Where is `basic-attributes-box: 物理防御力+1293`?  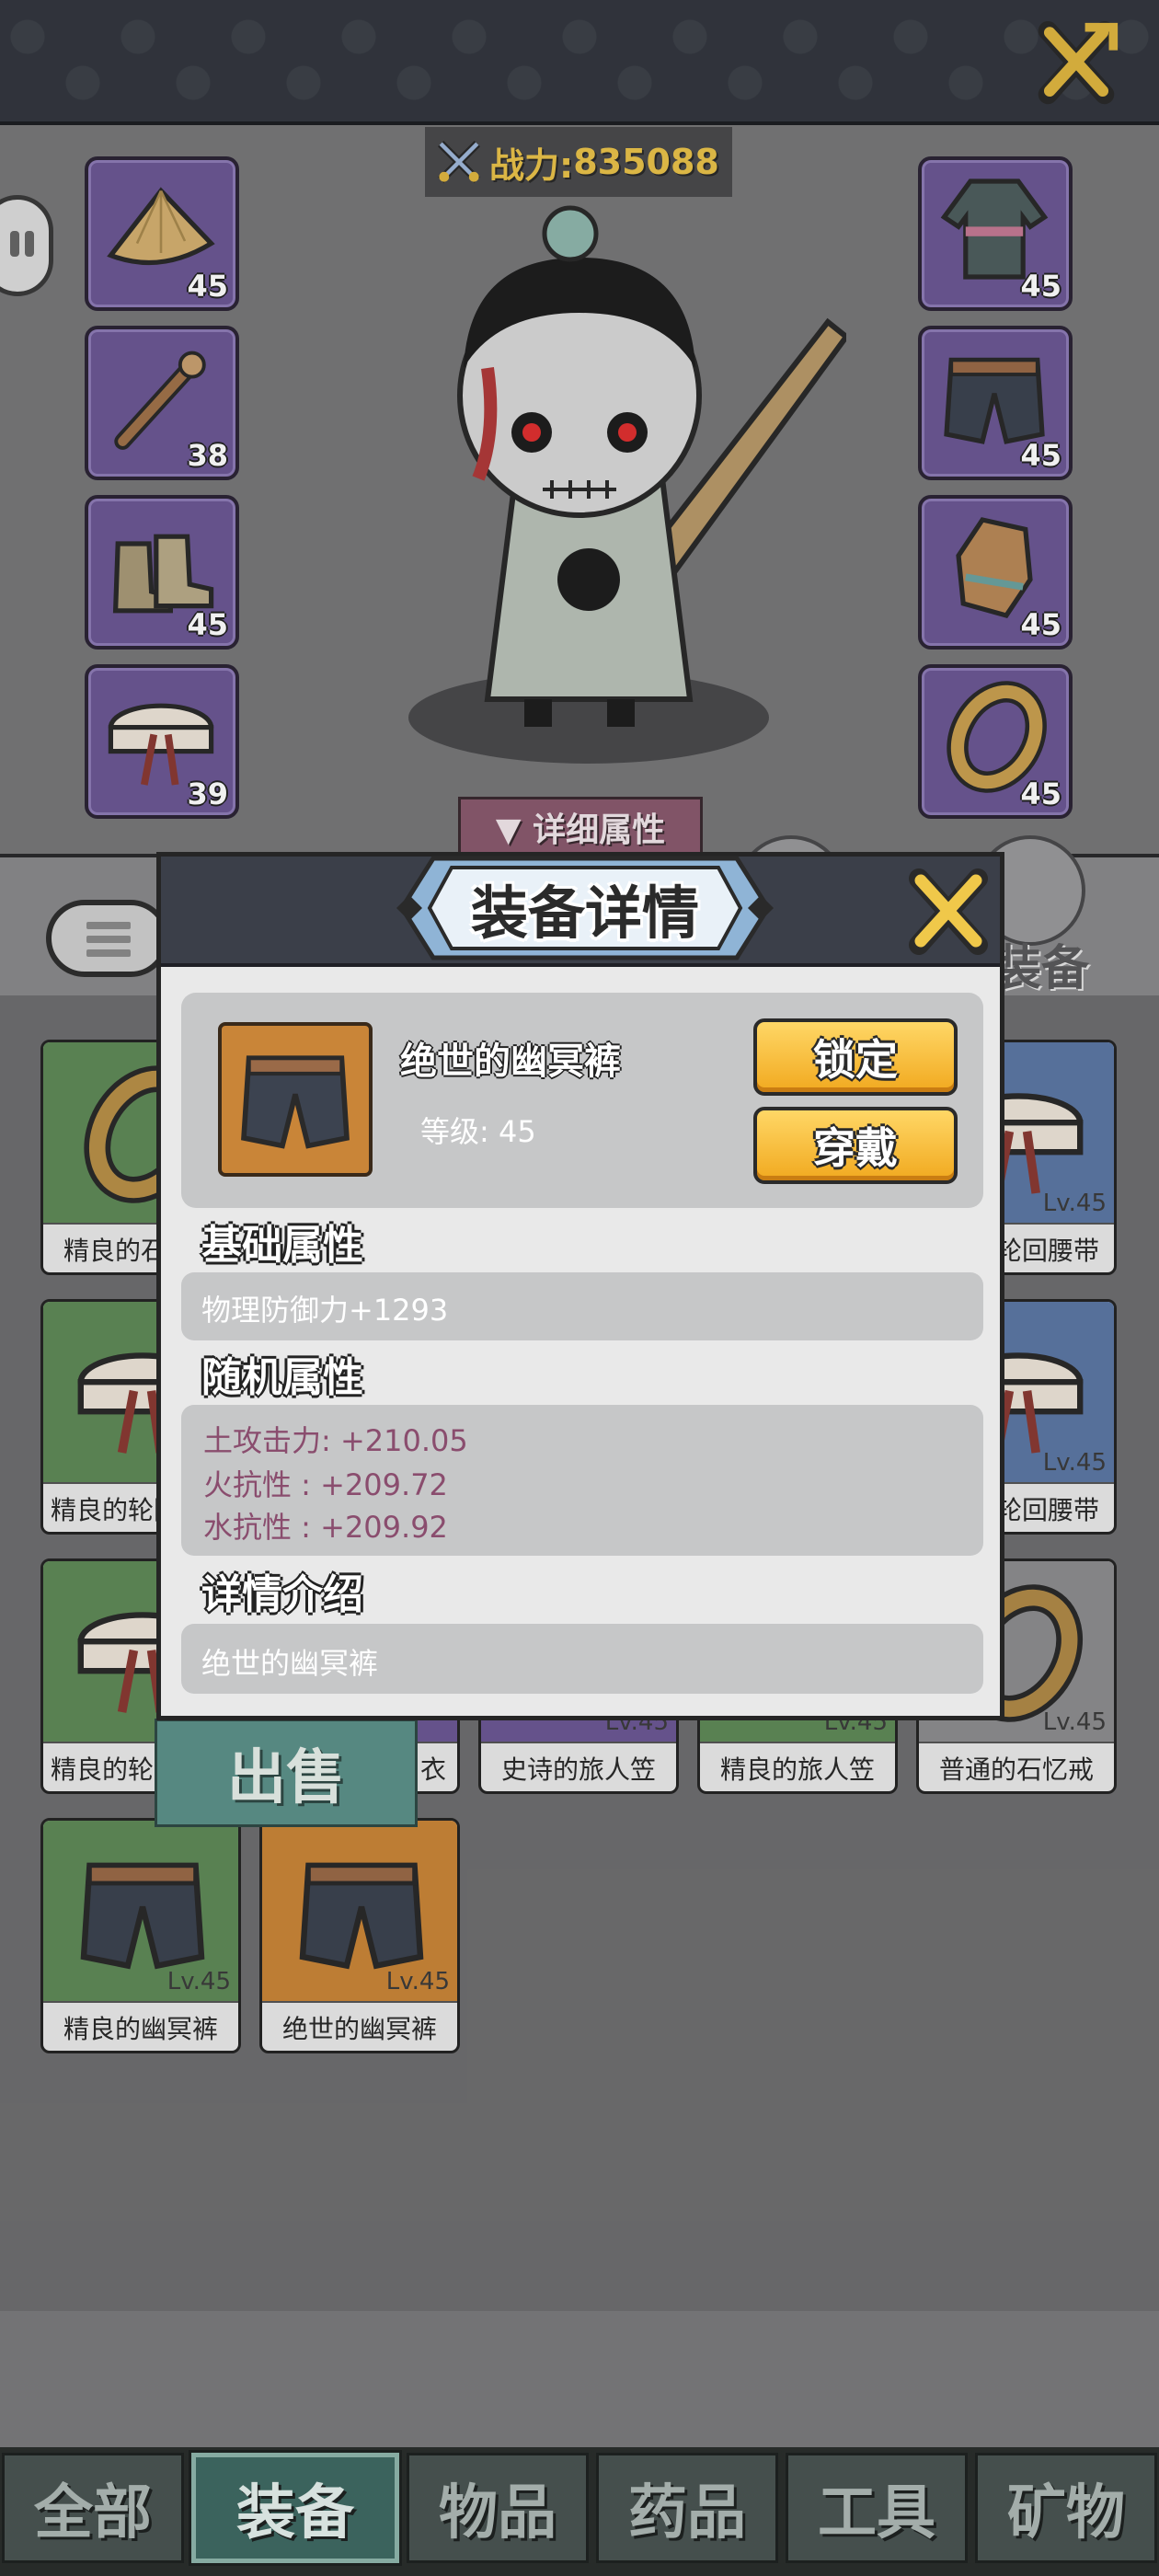 basic-attributes-box: 物理防御力+1293 is located at coordinates (582, 1306).